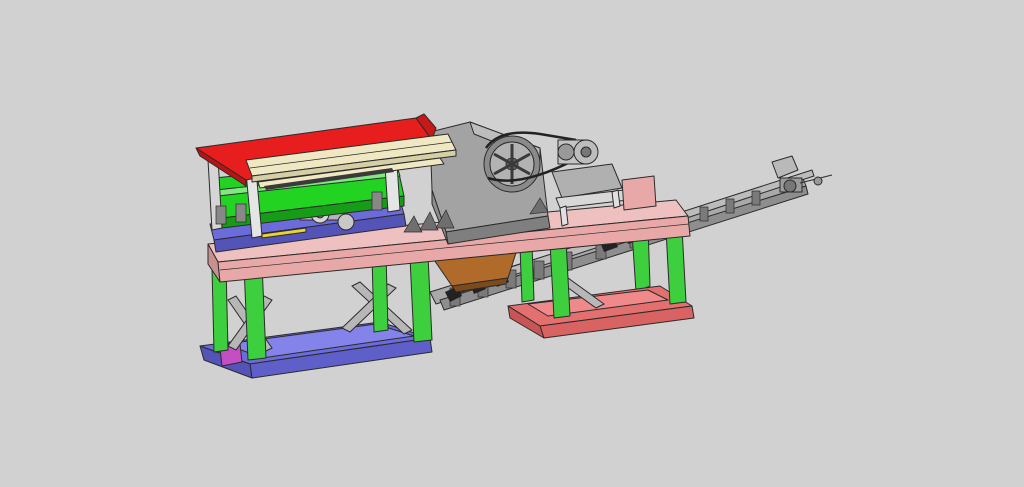 The image size is (1024, 487). What do you see at coordinates (512, 164) in the screenshot?
I see `flywheel` at bounding box center [512, 164].